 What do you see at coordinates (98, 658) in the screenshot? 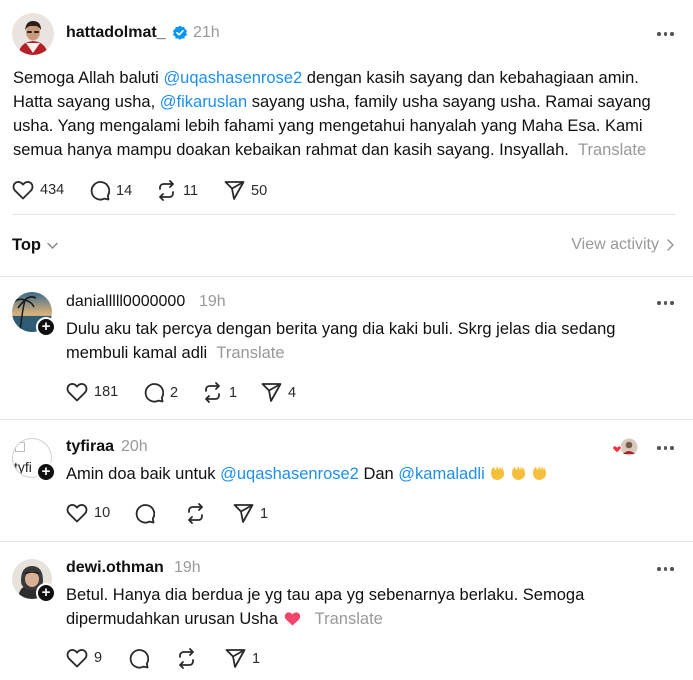
I see `like-count: 9` at bounding box center [98, 658].